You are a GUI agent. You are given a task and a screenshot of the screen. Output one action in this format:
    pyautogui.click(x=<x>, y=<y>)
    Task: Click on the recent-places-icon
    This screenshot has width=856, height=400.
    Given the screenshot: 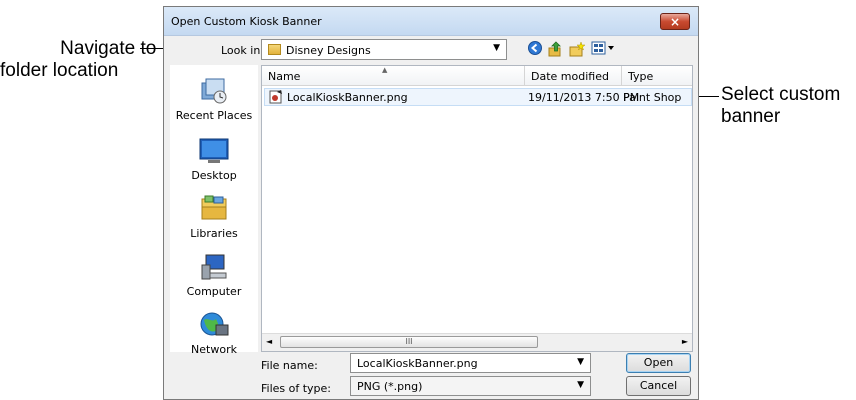 What is the action you would take?
    pyautogui.click(x=214, y=91)
    